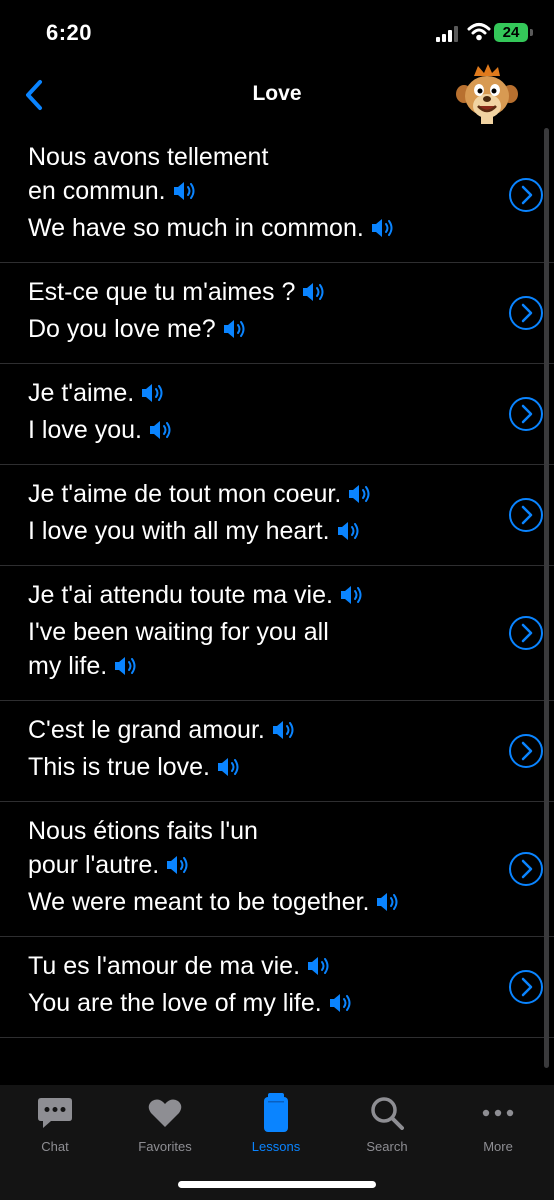 The width and height of the screenshot is (554, 1200). Describe the element at coordinates (277, 32) in the screenshot. I see `status-bar: 6:20 24` at that location.